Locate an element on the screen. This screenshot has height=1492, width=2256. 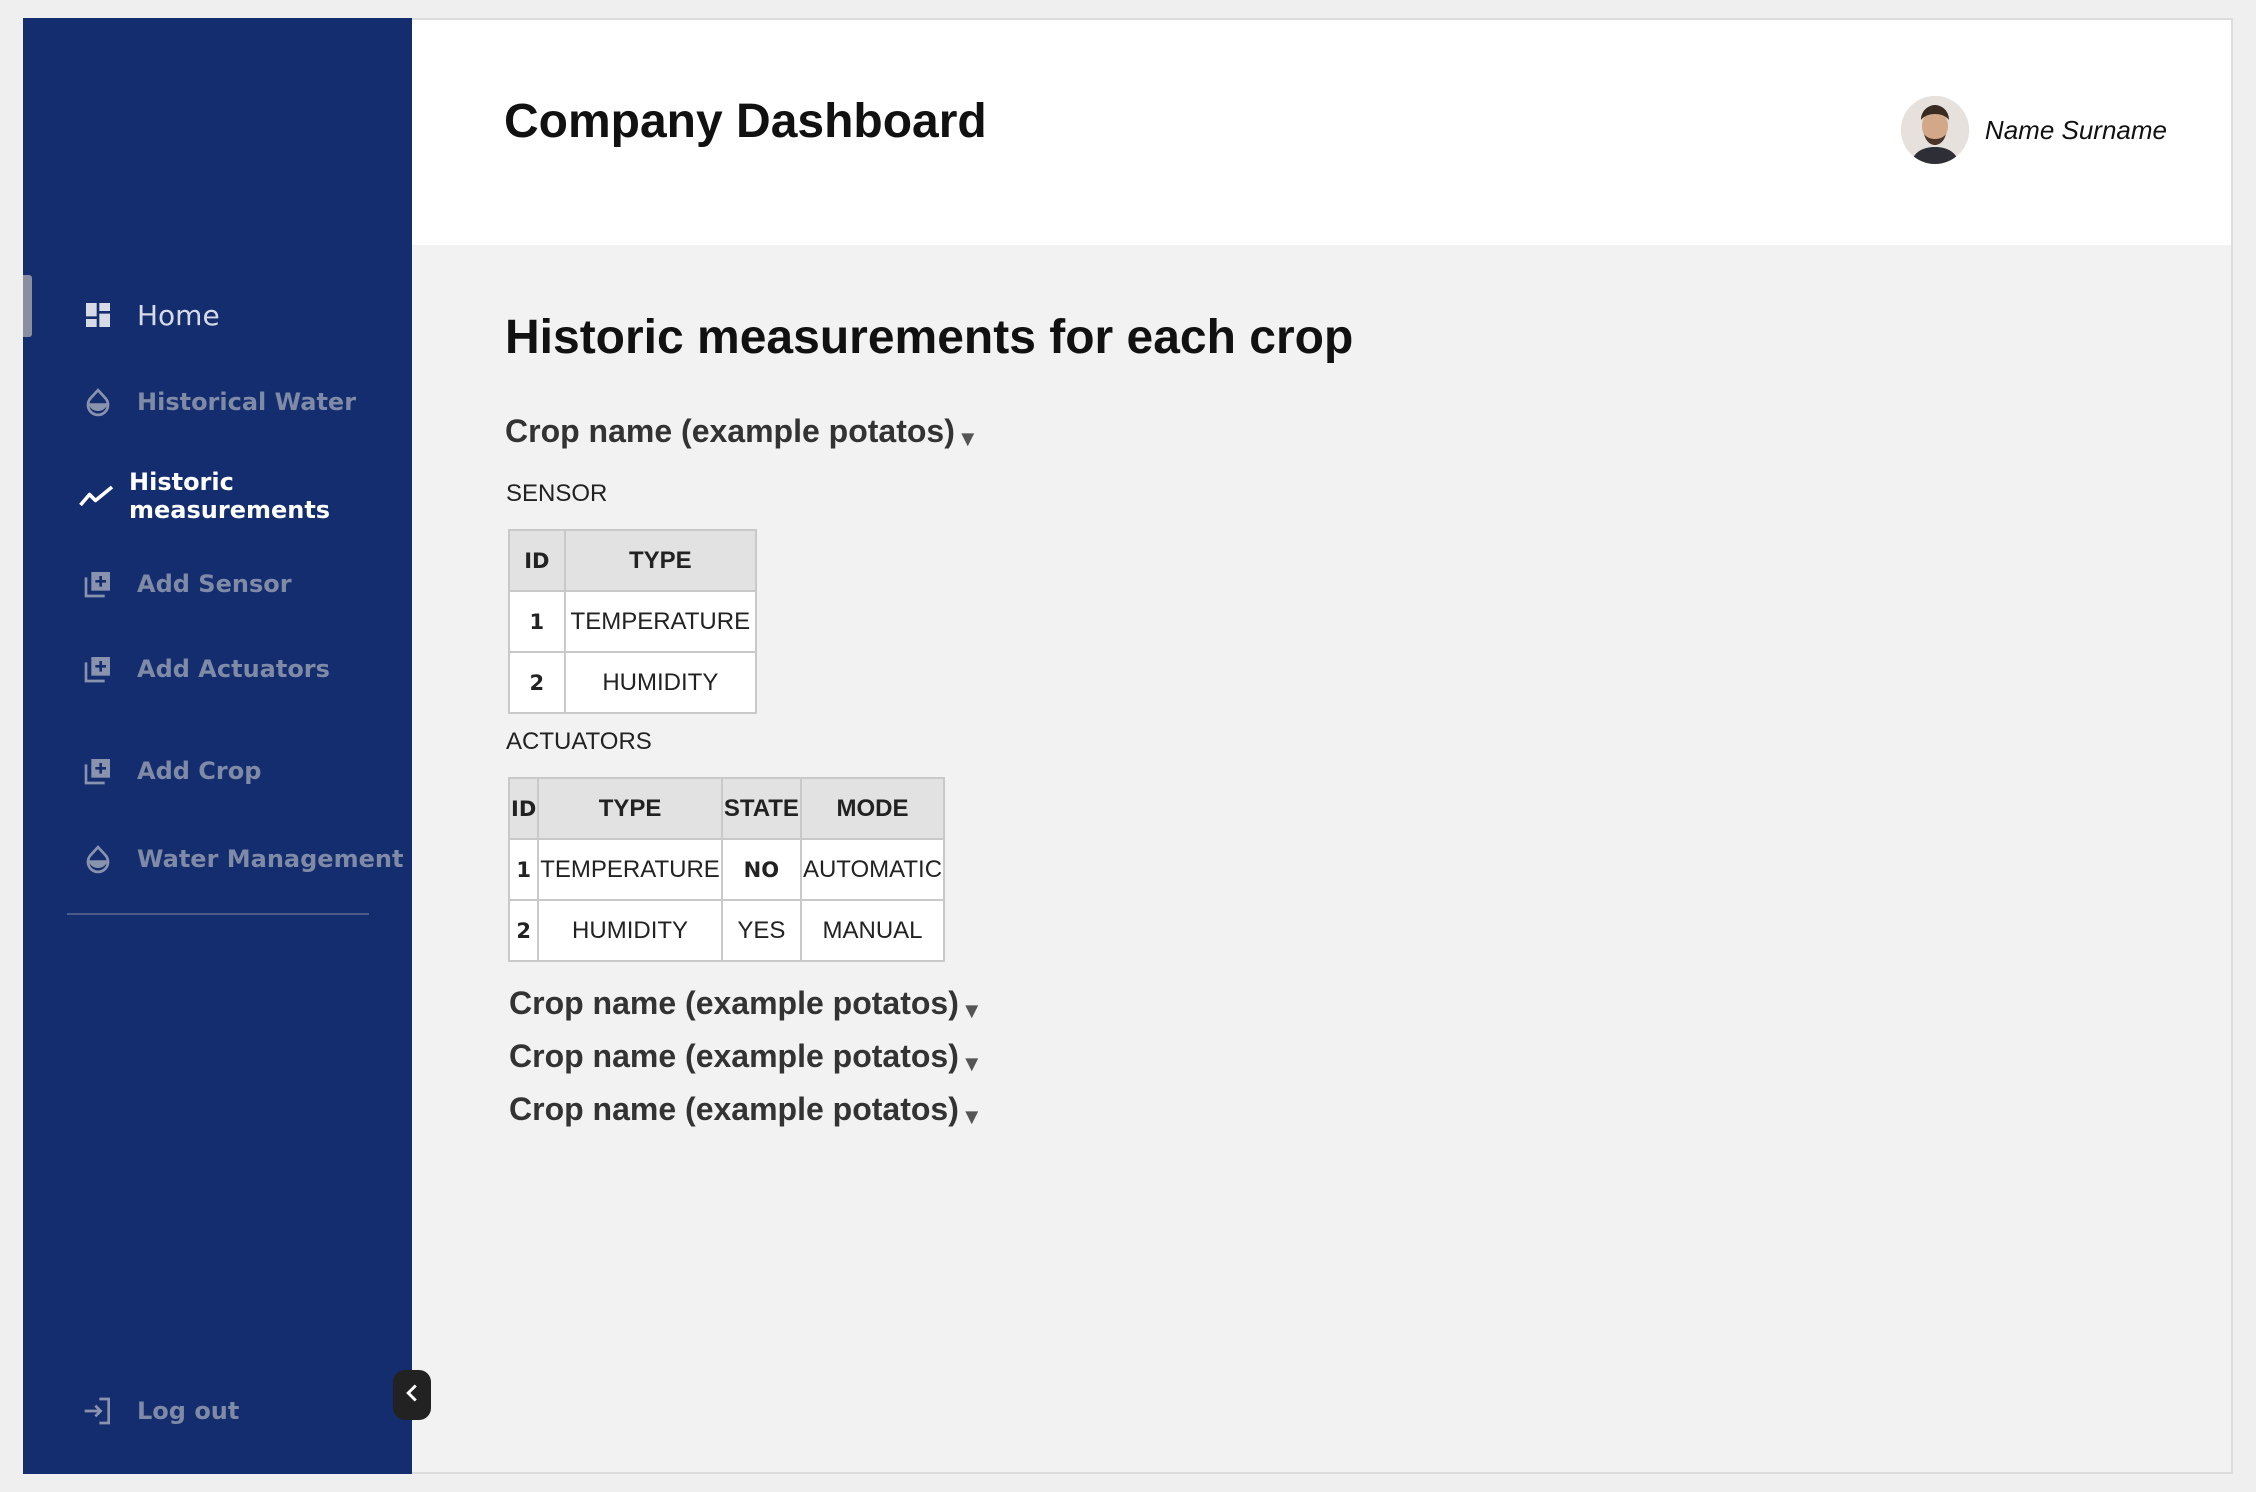
avatar is located at coordinates (1934, 130).